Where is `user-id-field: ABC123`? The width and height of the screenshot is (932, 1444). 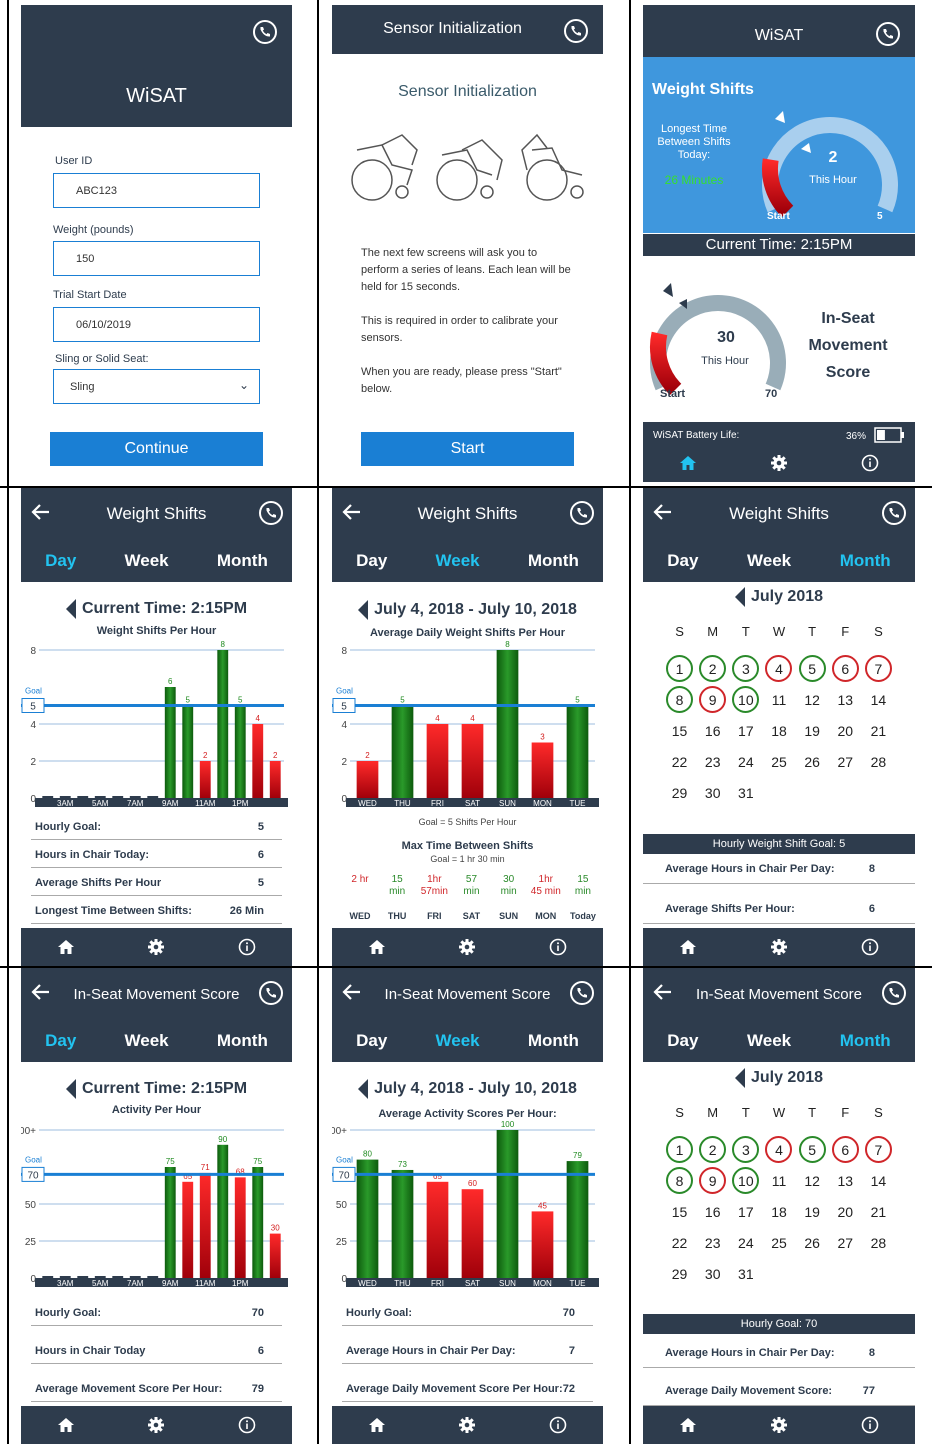
user-id-field: ABC123 is located at coordinates (156, 190).